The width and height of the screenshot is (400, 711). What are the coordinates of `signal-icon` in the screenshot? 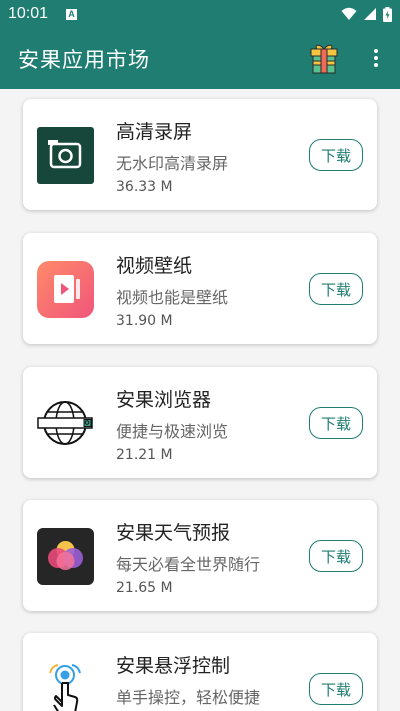 It's located at (370, 14).